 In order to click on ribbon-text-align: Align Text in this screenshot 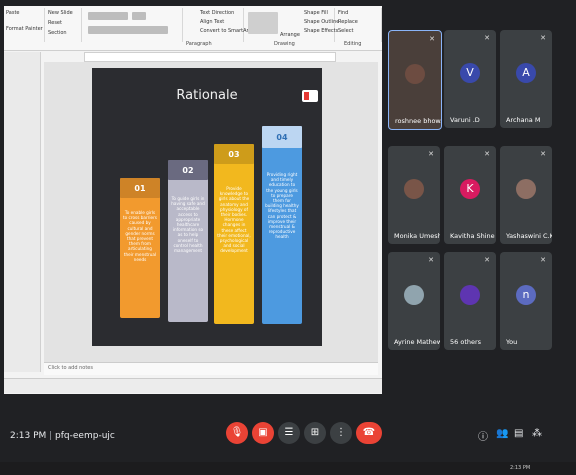, I will do `click(212, 22)`.